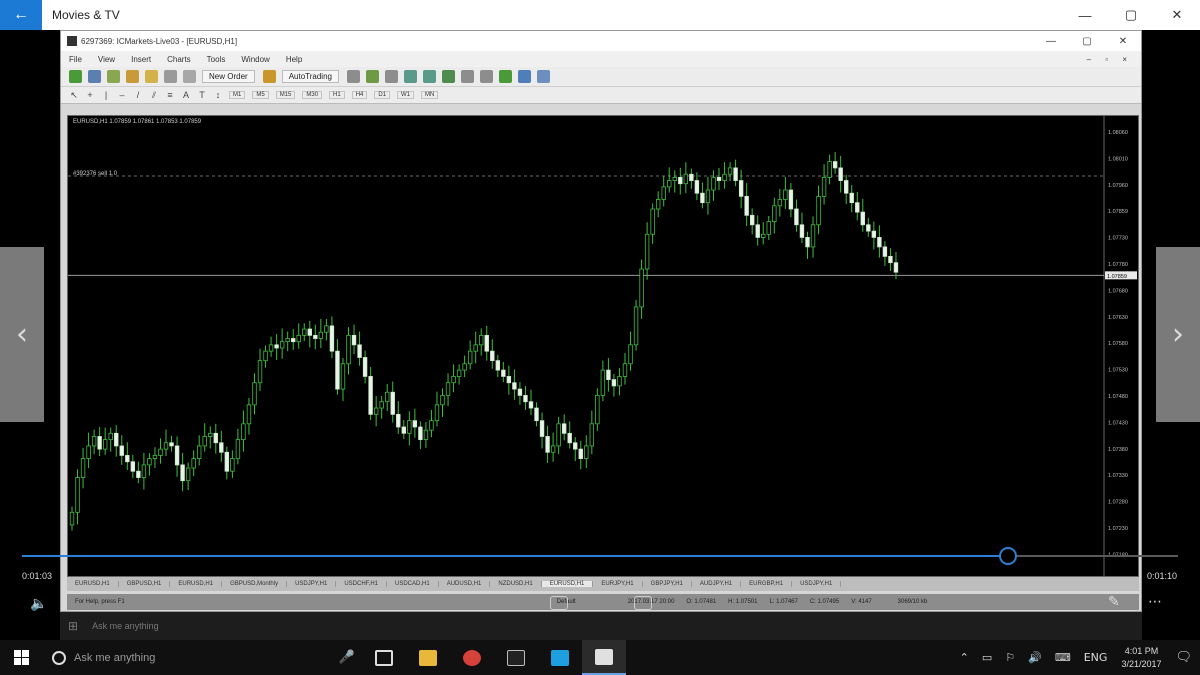 This screenshot has width=1200, height=675. I want to click on timeframe-mn: MN, so click(430, 95).